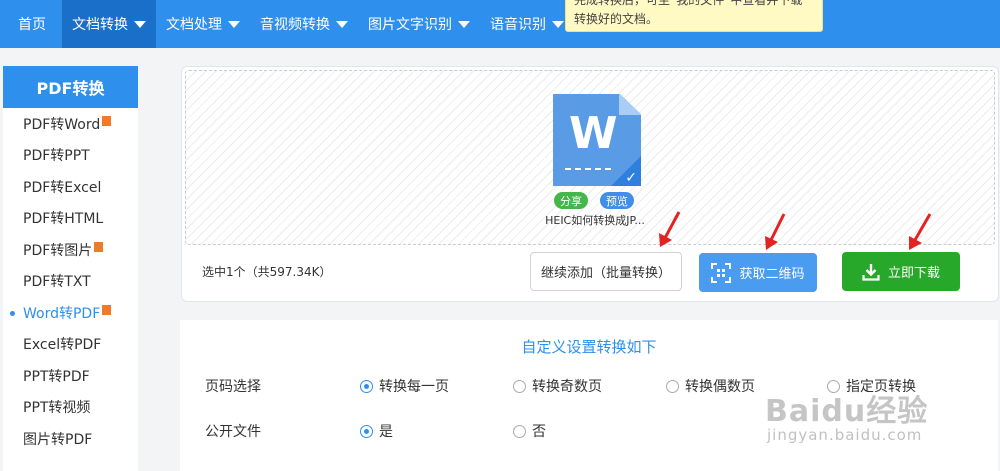 The width and height of the screenshot is (1000, 471). I want to click on sidebar-item-label: Excel转PDF, so click(62, 345).